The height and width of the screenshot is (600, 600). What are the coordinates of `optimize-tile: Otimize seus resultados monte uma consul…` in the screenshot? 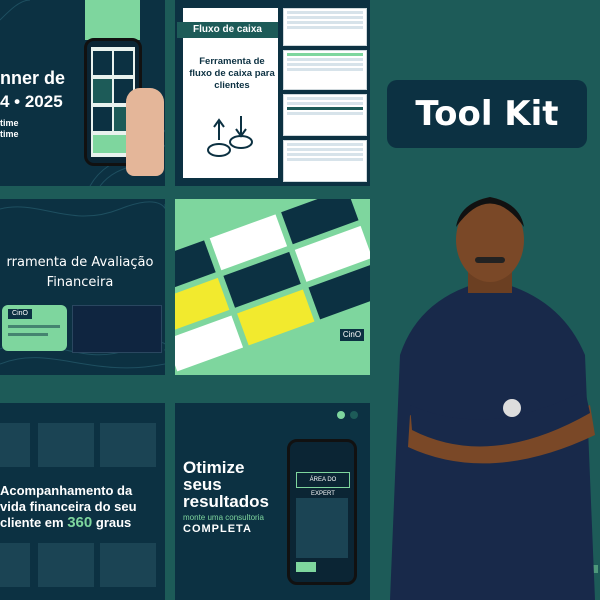 It's located at (272, 501).